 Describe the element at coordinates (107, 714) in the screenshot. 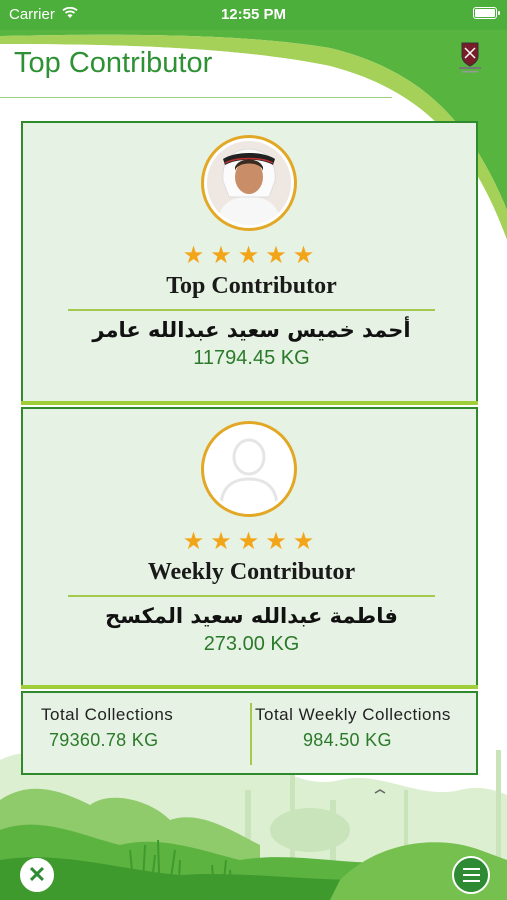

I see `total-collections-label: Total Collections` at that location.